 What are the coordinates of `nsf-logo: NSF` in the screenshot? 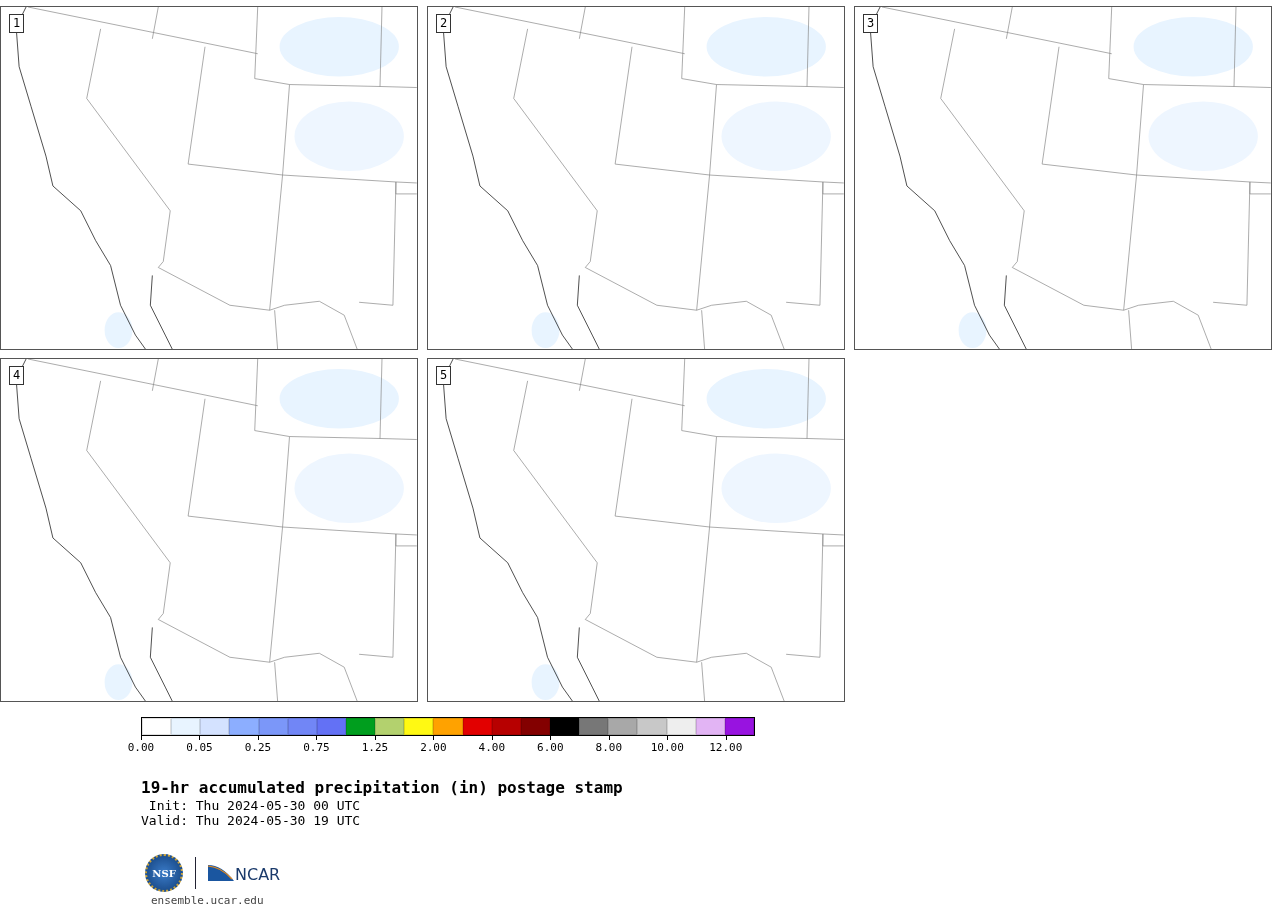 It's located at (164, 873).